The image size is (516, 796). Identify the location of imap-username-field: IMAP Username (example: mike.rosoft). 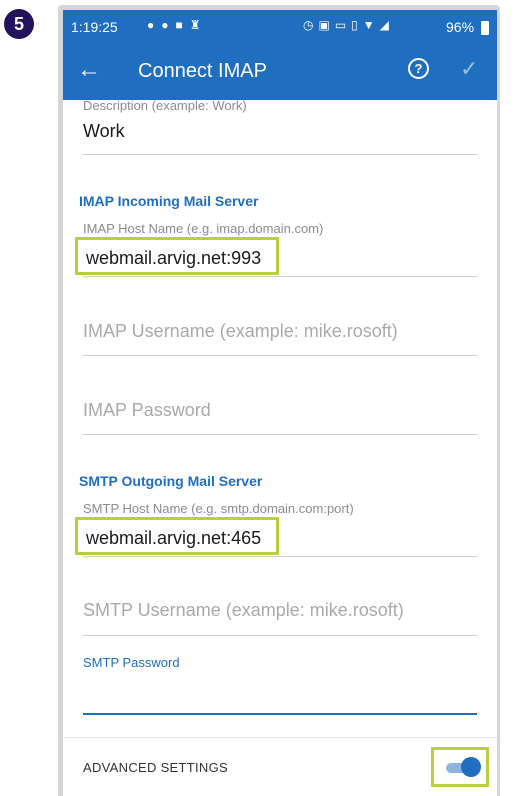
(280, 331).